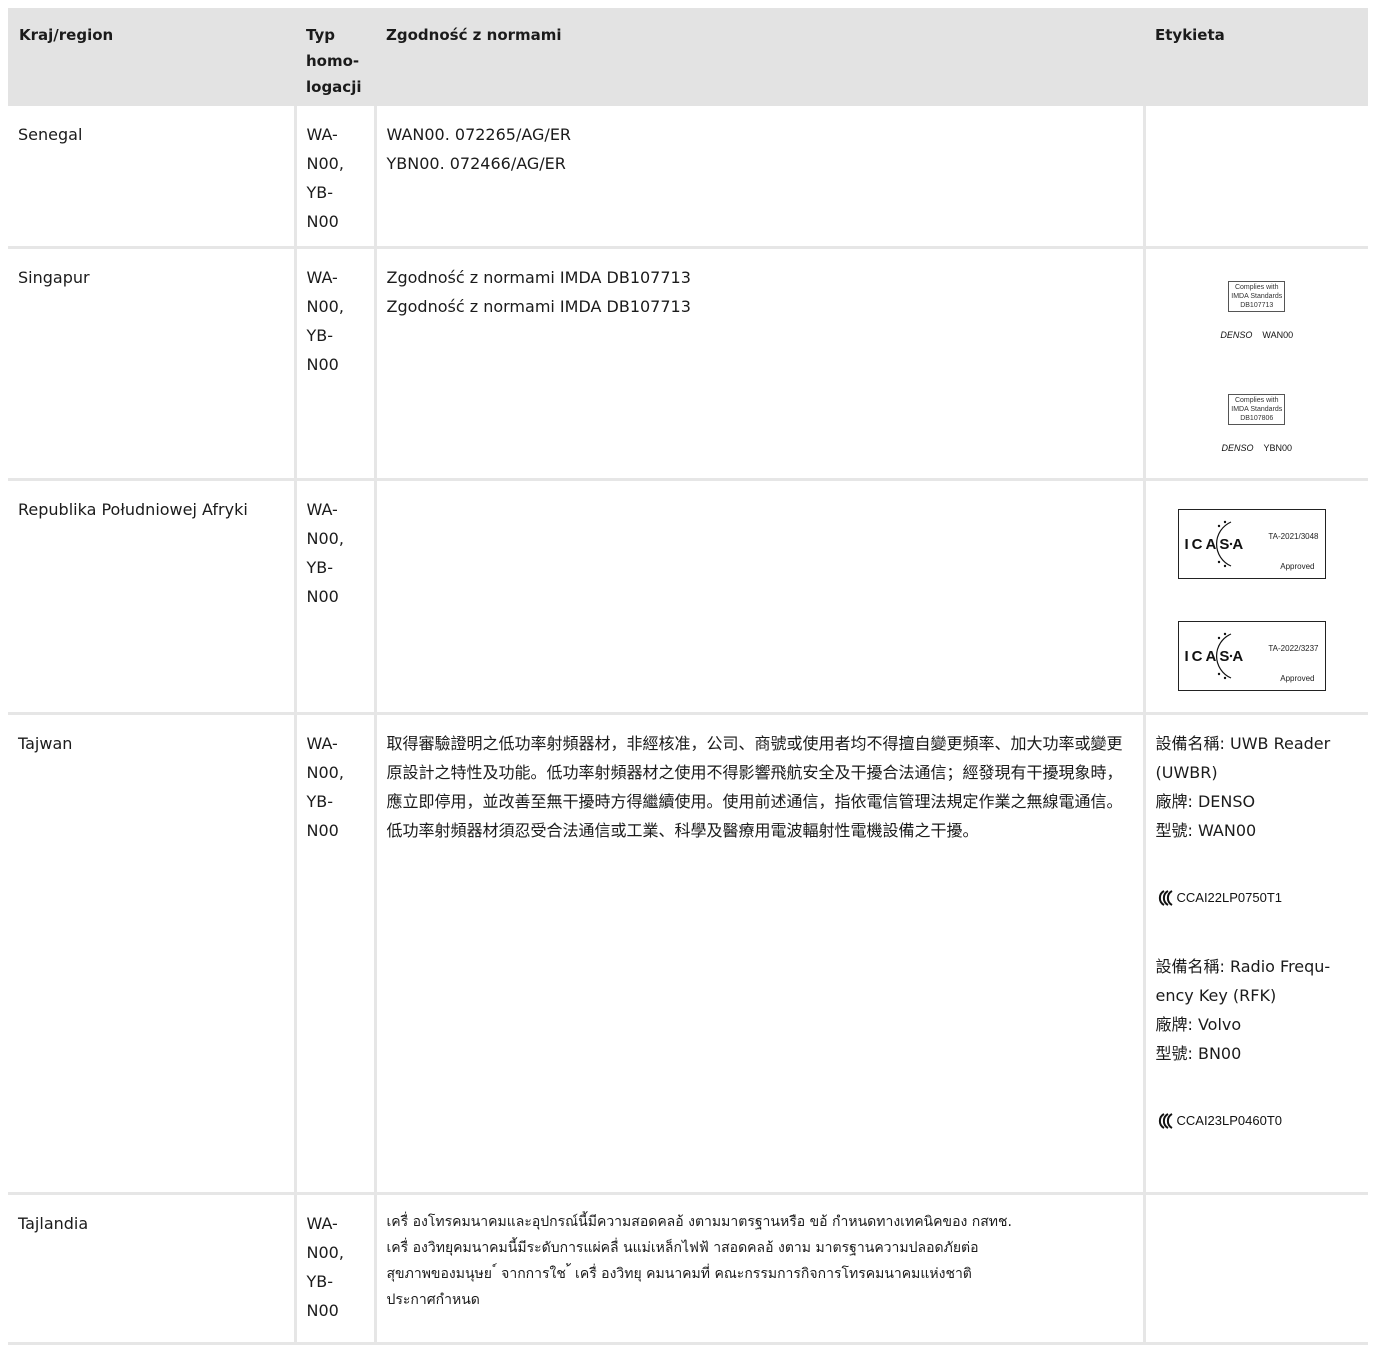 The image size is (1375, 1345). Describe the element at coordinates (333, 61) in the screenshot. I see `header-type-line: homo-` at that location.